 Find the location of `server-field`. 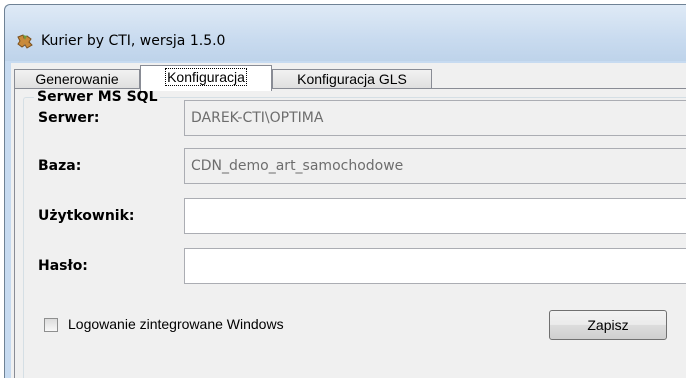

server-field is located at coordinates (435, 118).